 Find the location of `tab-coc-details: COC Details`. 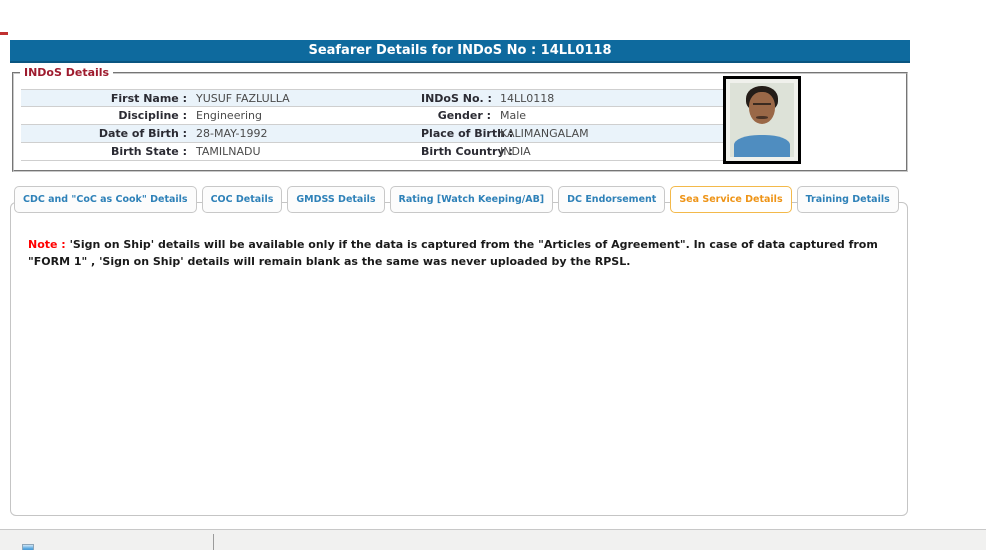

tab-coc-details: COC Details is located at coordinates (242, 199).